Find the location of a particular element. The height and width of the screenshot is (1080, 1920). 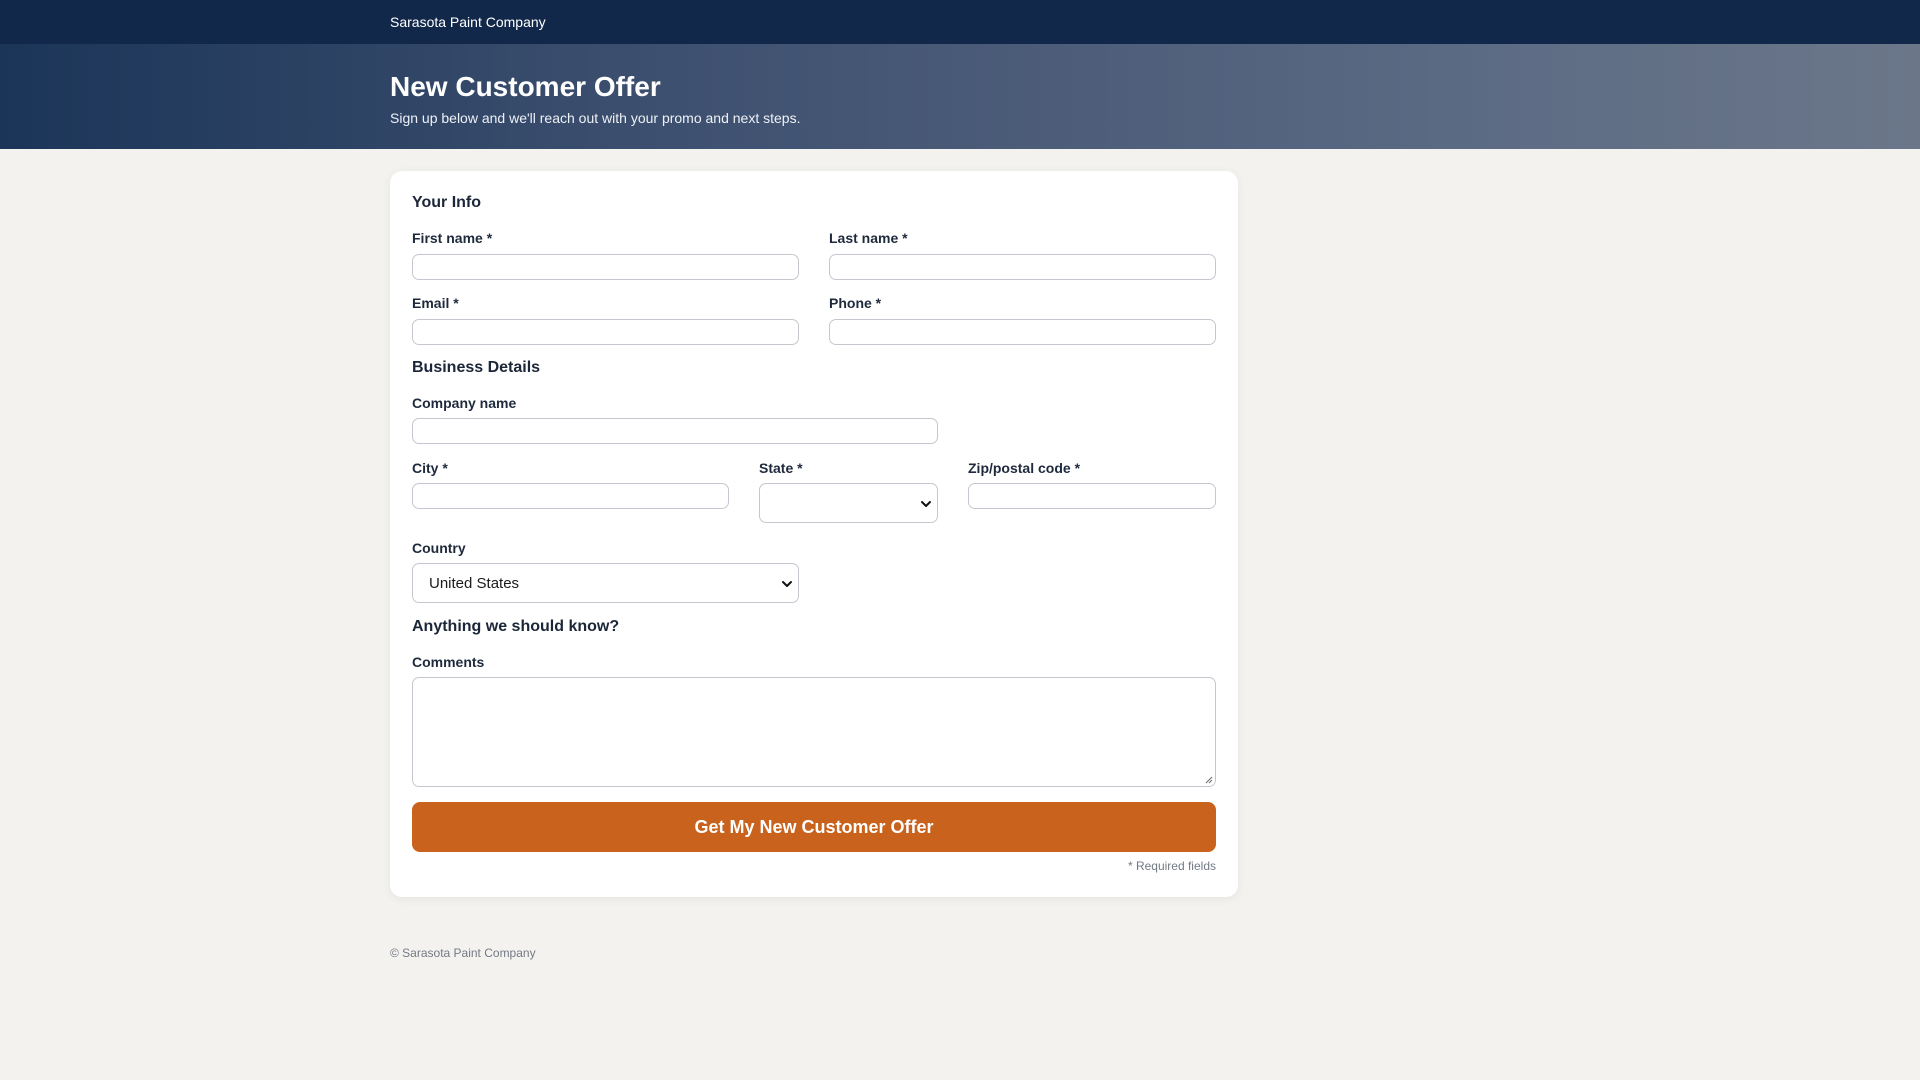

city-label: City * is located at coordinates (430, 468).